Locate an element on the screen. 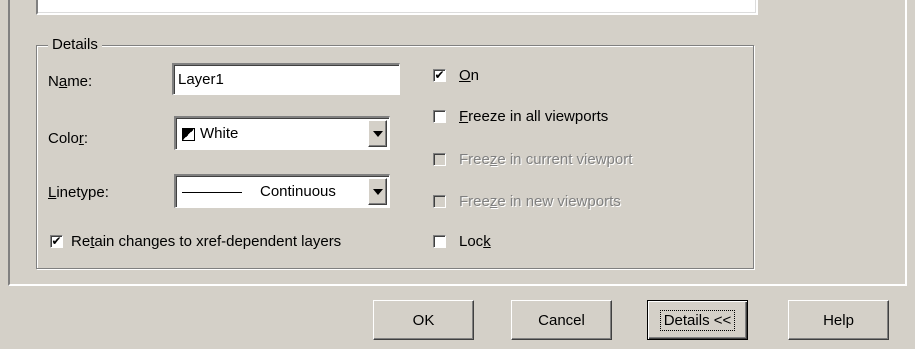 Image resolution: width=915 pixels, height=349 pixels. cancel-button: Cancel is located at coordinates (561, 320).